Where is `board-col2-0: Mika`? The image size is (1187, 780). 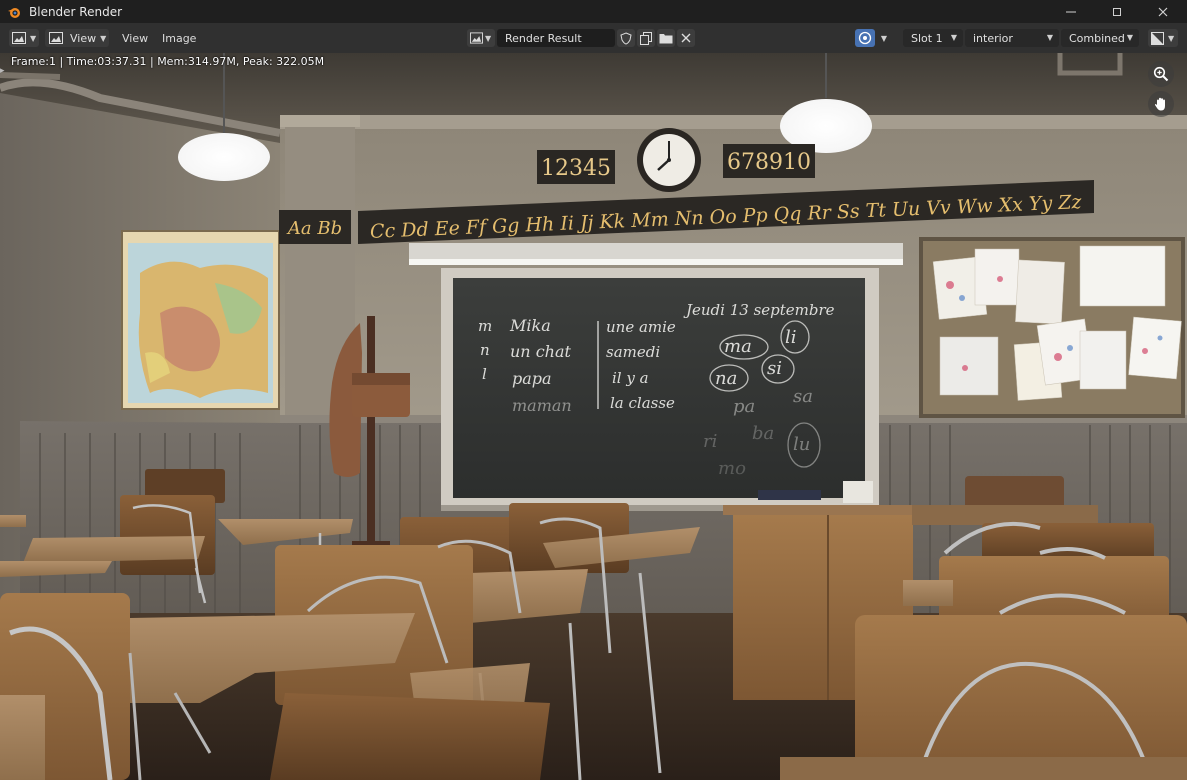 board-col2-0: Mika is located at coordinates (530, 325).